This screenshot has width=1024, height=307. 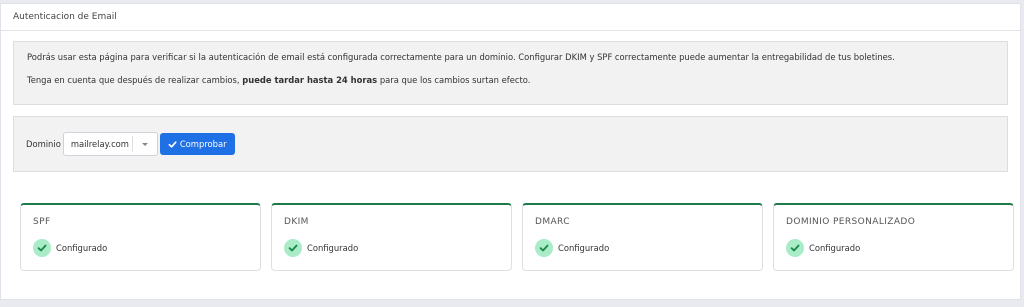 What do you see at coordinates (132, 144) in the screenshot?
I see `select-divider` at bounding box center [132, 144].